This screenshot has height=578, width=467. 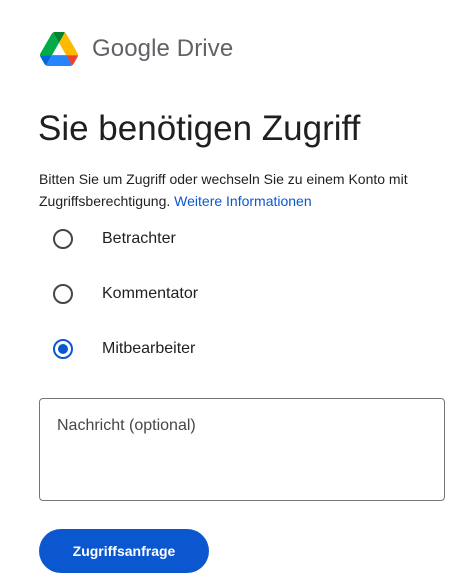 What do you see at coordinates (63, 294) in the screenshot?
I see `radio-button-commenter` at bounding box center [63, 294].